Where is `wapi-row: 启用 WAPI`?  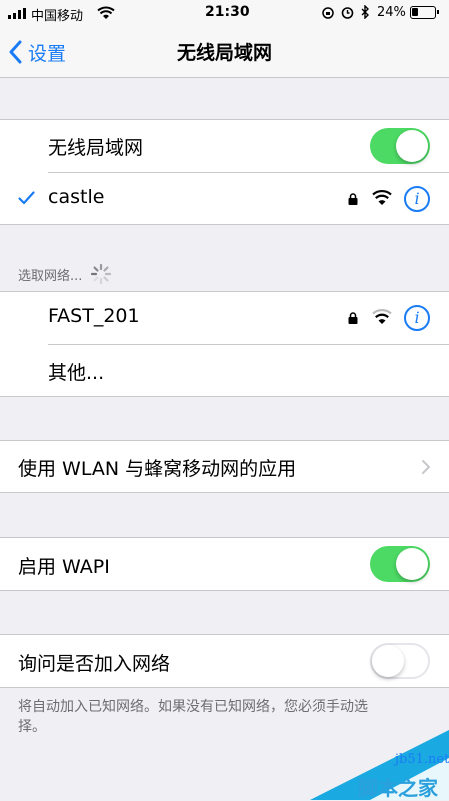 wapi-row: 启用 WAPI is located at coordinates (224, 564).